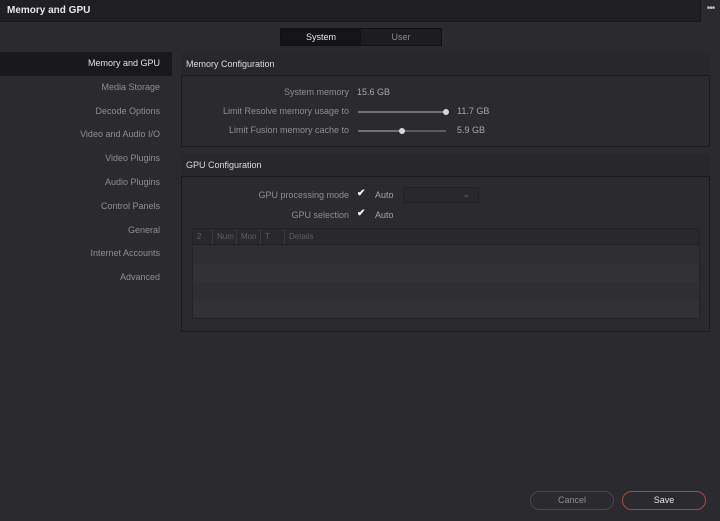  Describe the element at coordinates (249, 236) in the screenshot. I see `gpu-col-mon: Mon` at that location.